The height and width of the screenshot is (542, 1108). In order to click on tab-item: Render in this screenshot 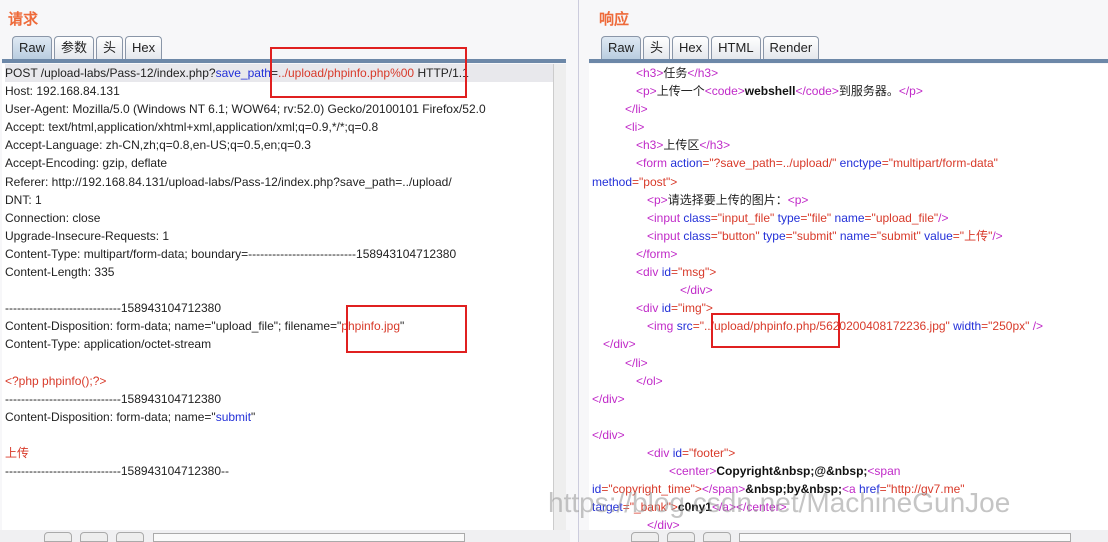, I will do `click(791, 47)`.